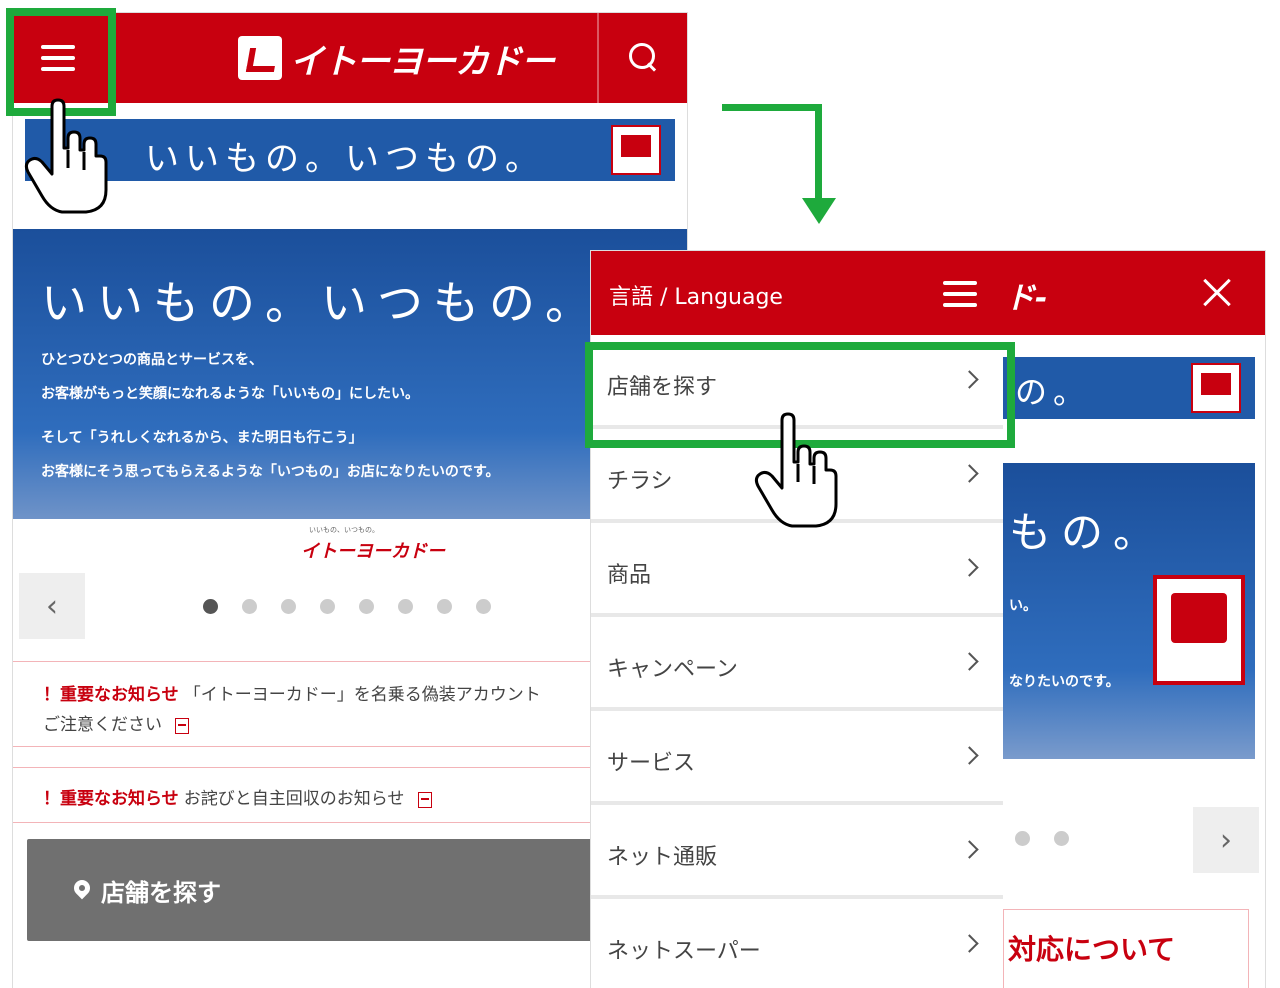 This screenshot has width=1280, height=988. I want to click on carousel-dots, so click(347, 606).